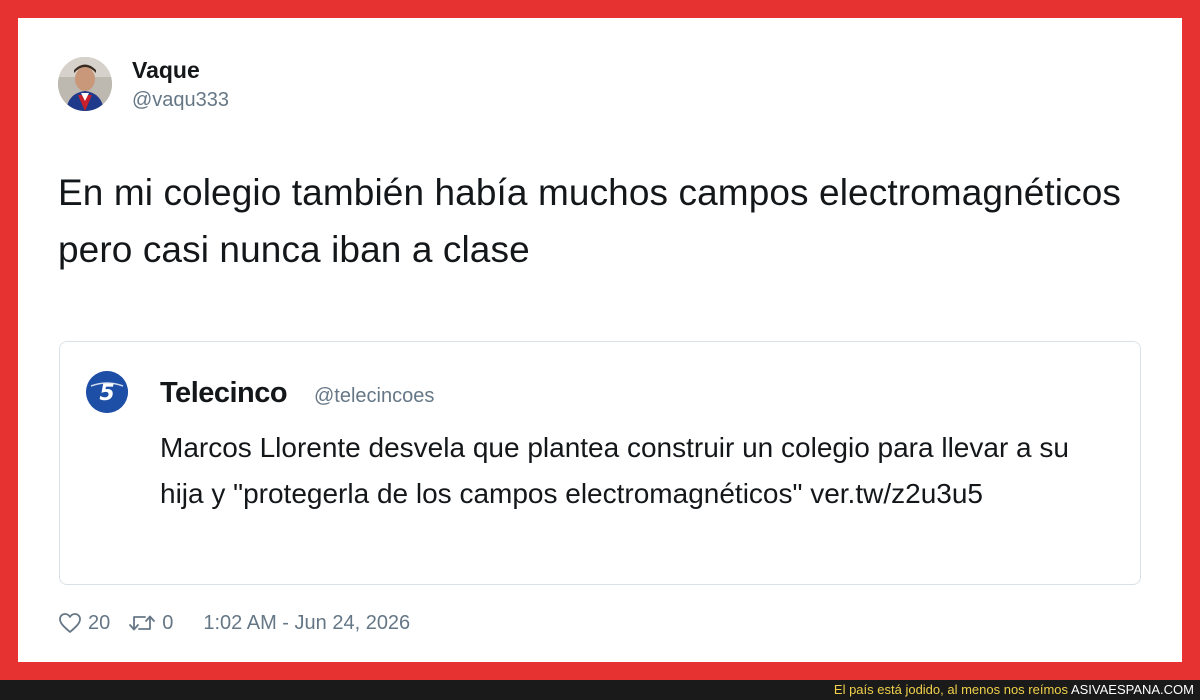  I want to click on telecinco-logo-glyph: 5, so click(106, 393).